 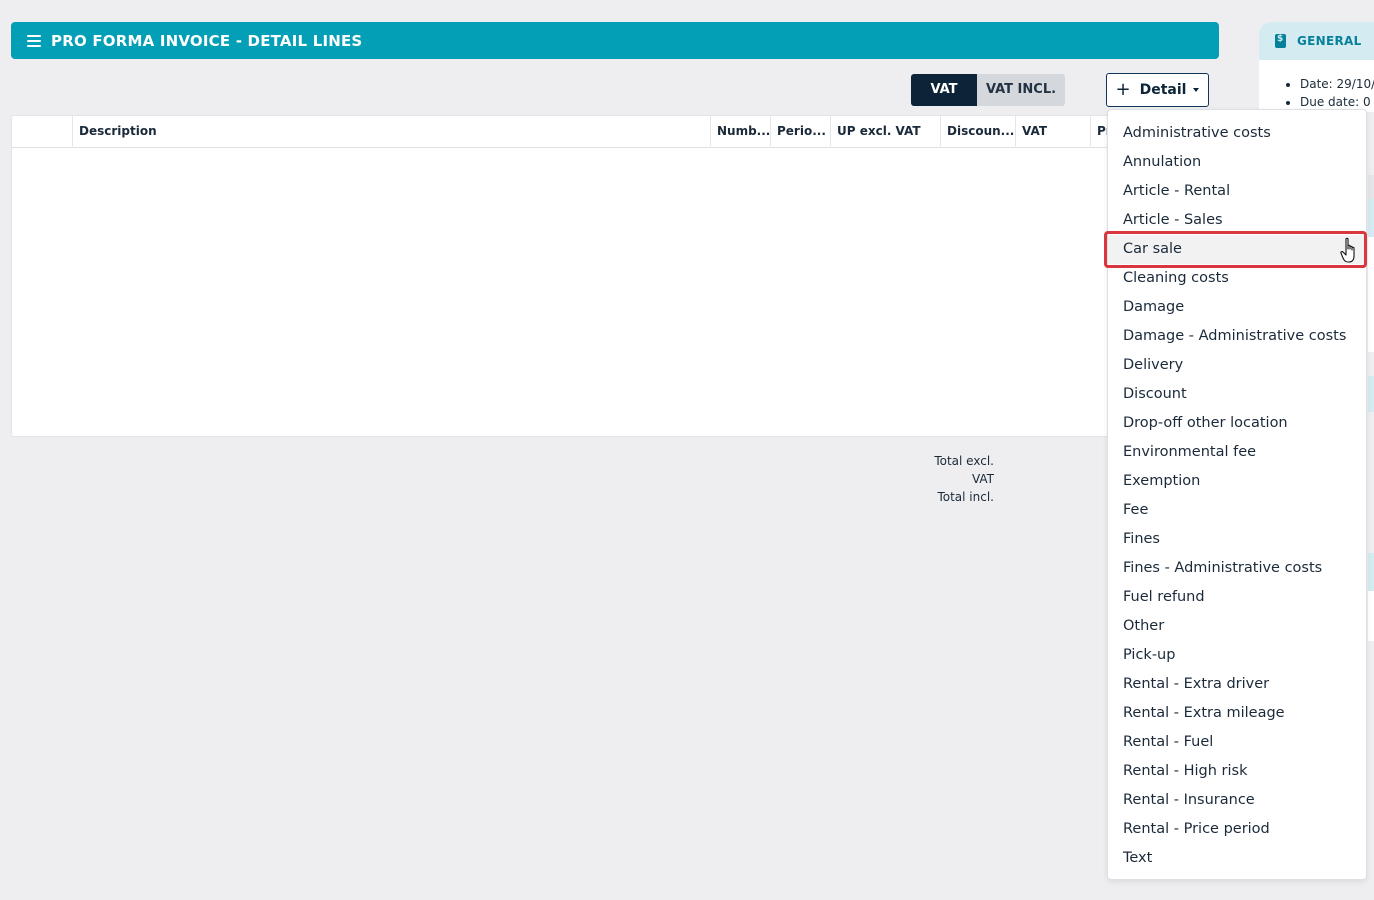 What do you see at coordinates (1123, 89) in the screenshot?
I see `plus-icon: +` at bounding box center [1123, 89].